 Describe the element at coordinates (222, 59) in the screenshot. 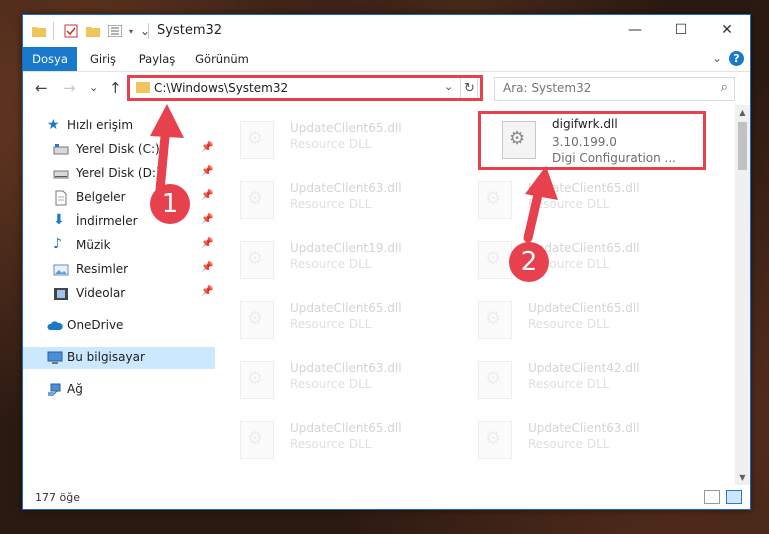

I see `tab-view: Görünüm` at that location.